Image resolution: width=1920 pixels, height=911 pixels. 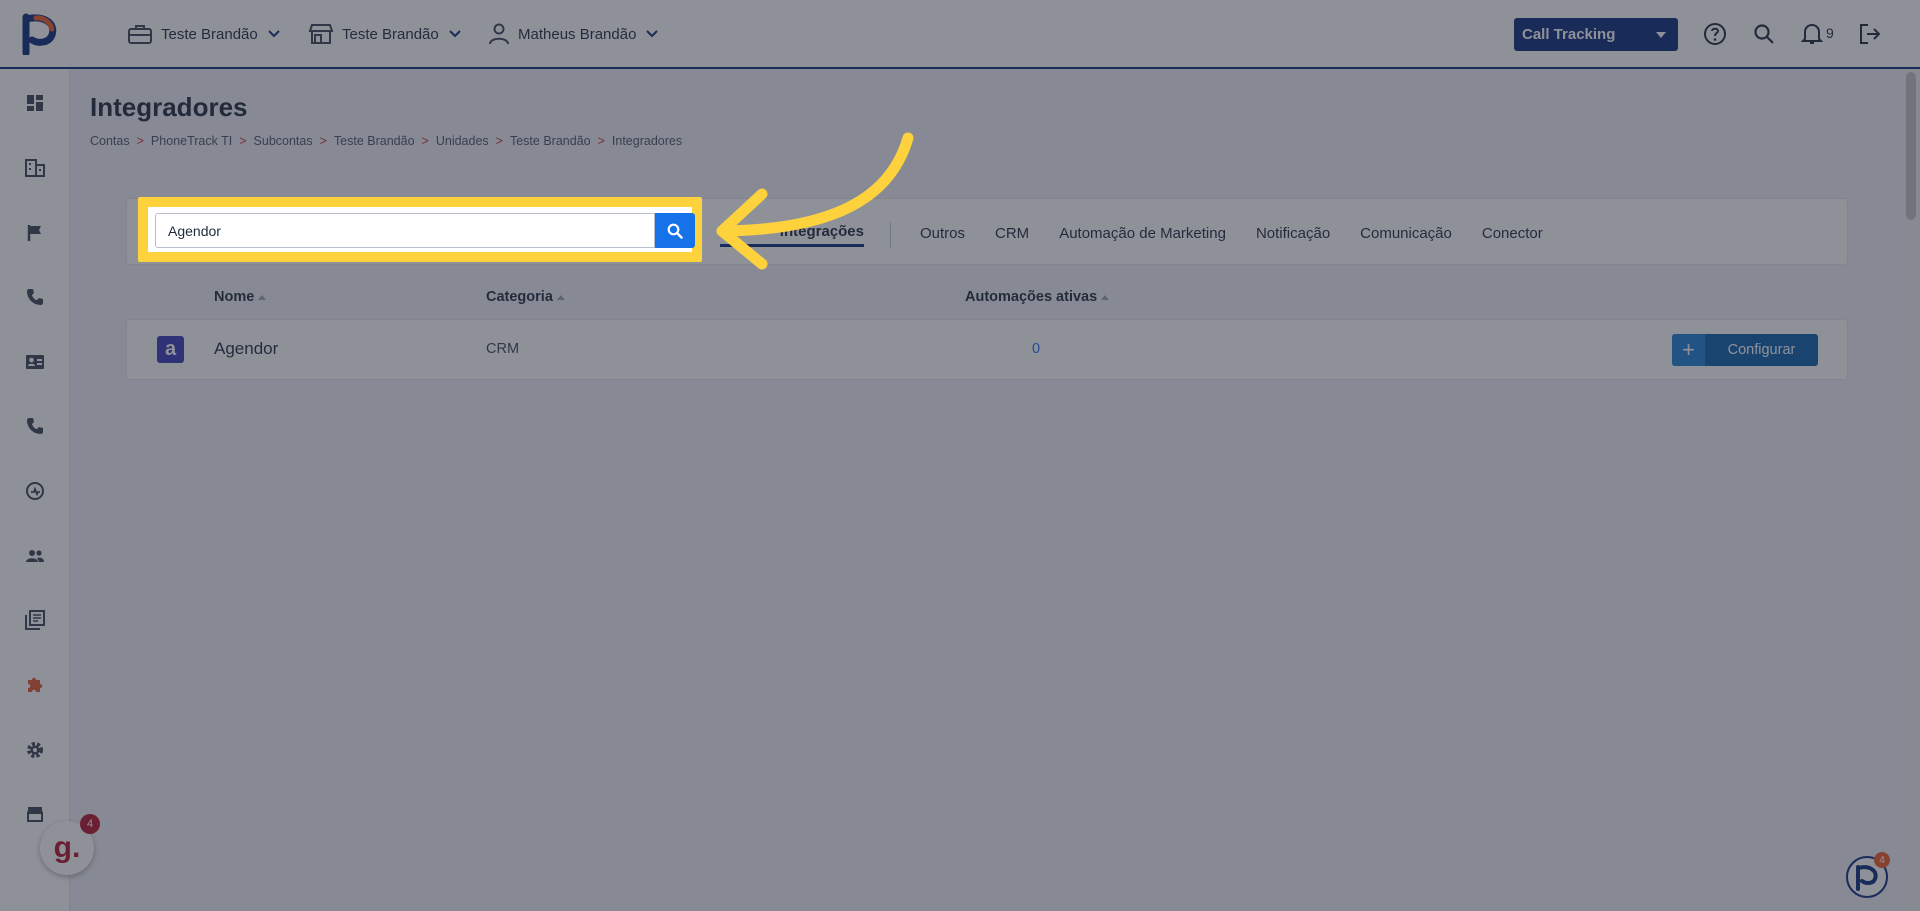 I want to click on subaccount-selector: Teste Brandão, so click(x=384, y=34).